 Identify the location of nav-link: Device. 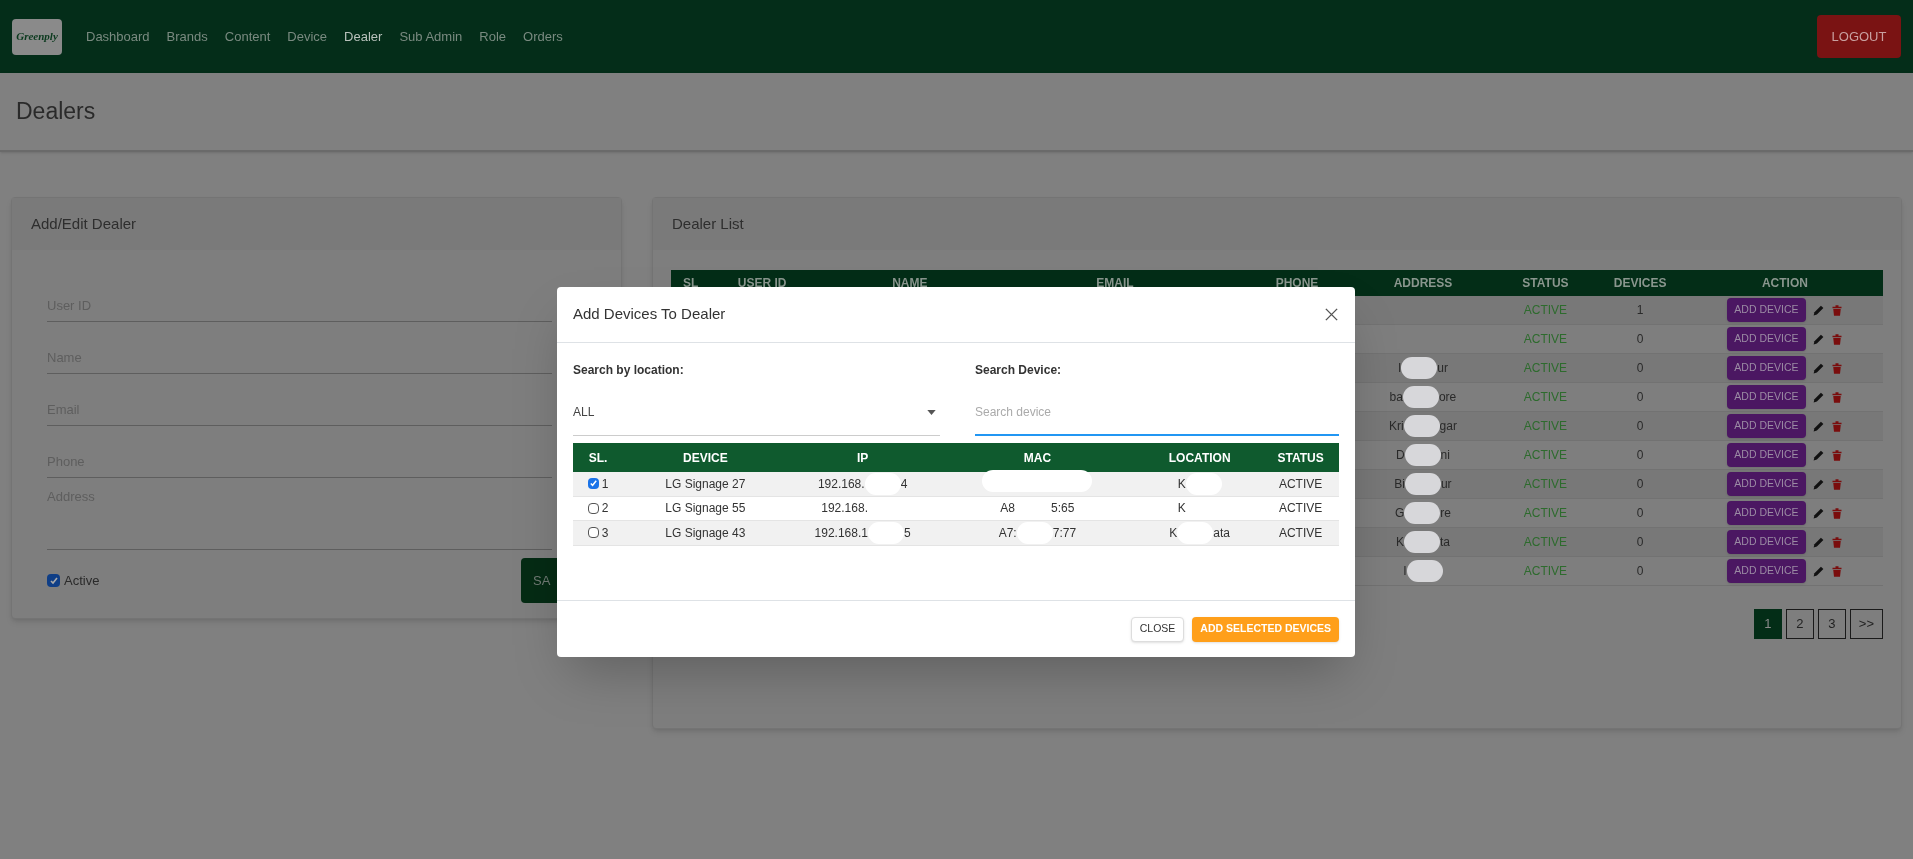
(307, 36).